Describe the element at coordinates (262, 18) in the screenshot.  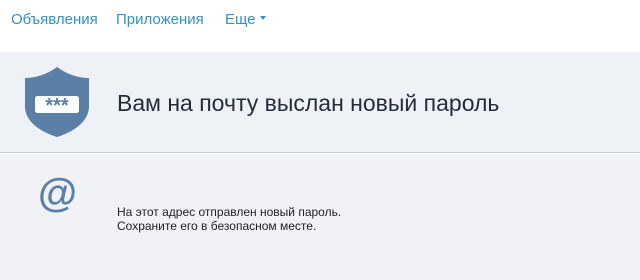
I see `chevron-down-icon` at that location.